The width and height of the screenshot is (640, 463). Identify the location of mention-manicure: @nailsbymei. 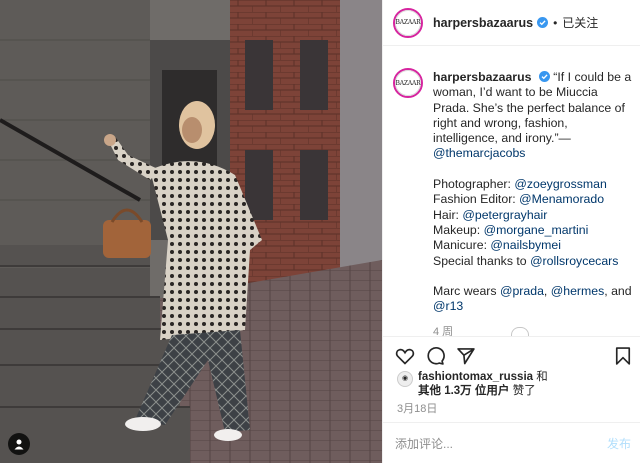
(525, 245).